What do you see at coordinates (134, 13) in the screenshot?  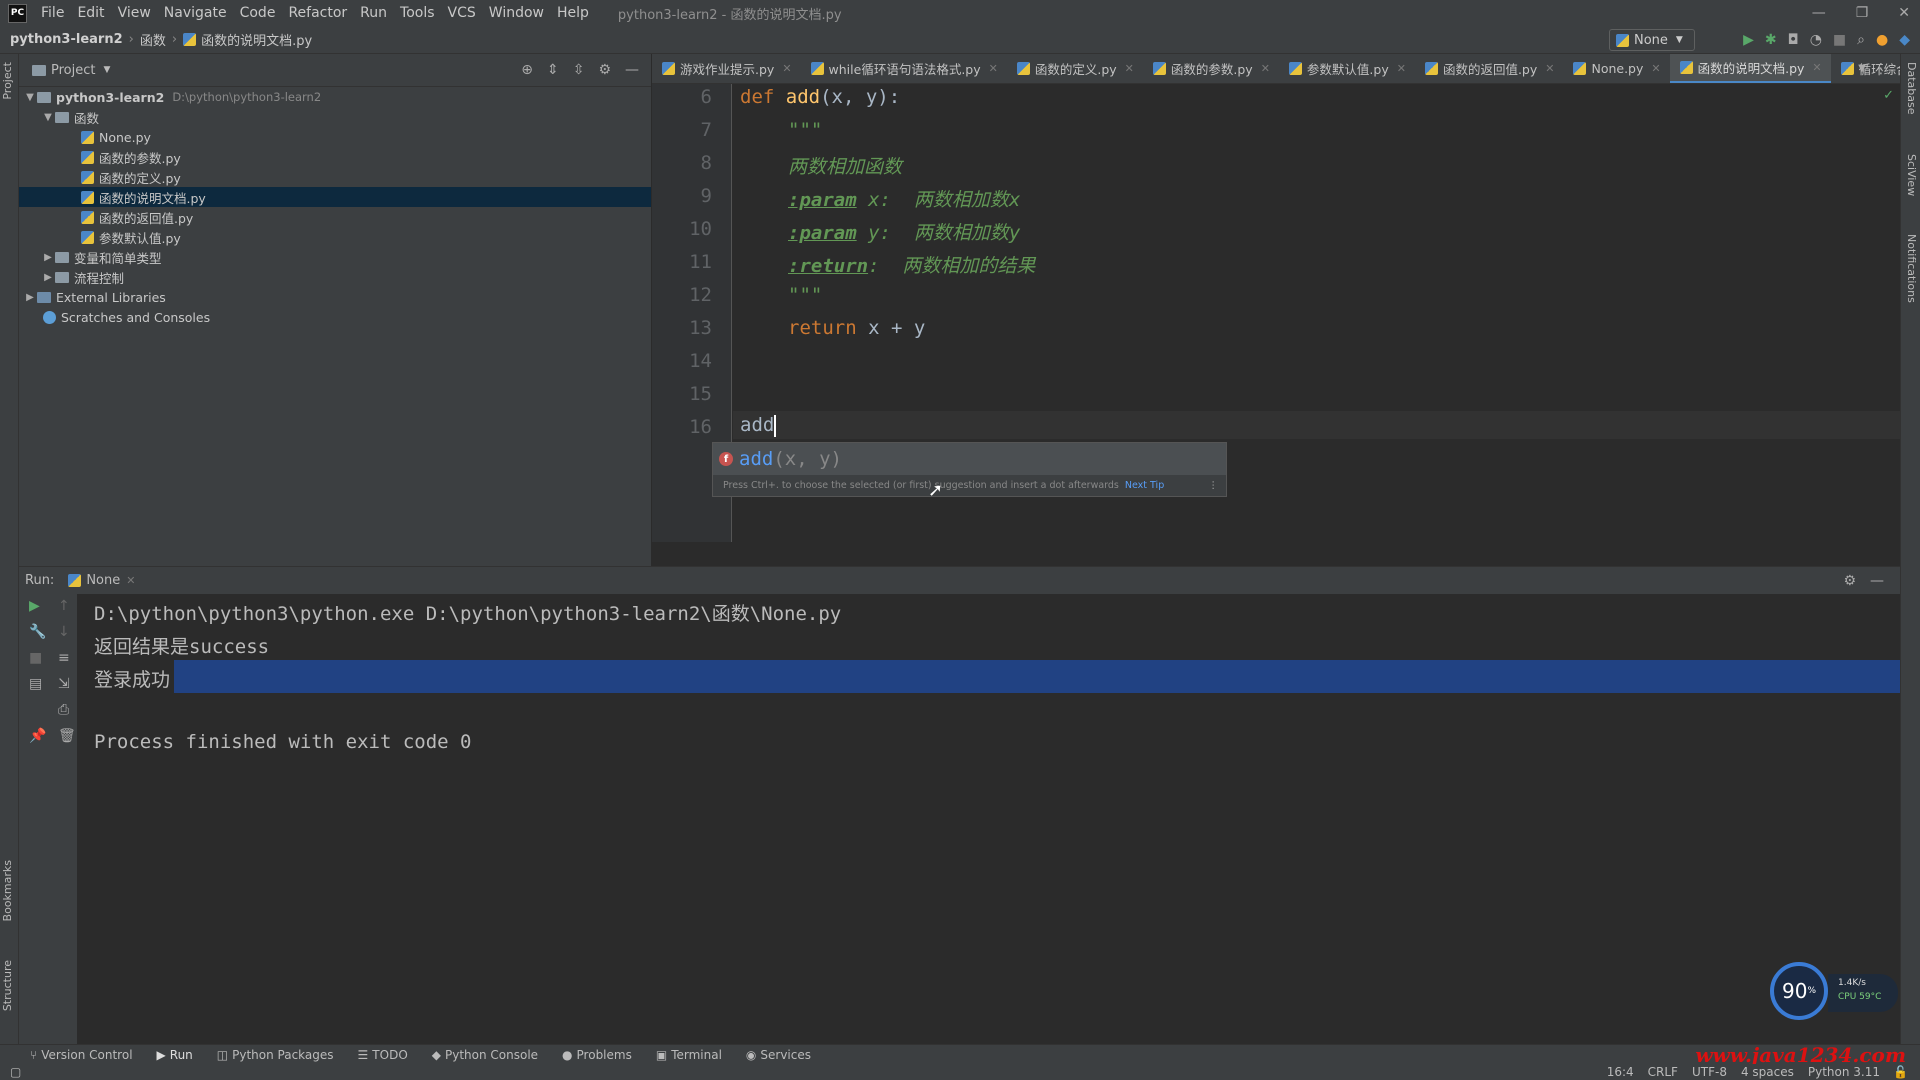 I see `menu-view: View` at bounding box center [134, 13].